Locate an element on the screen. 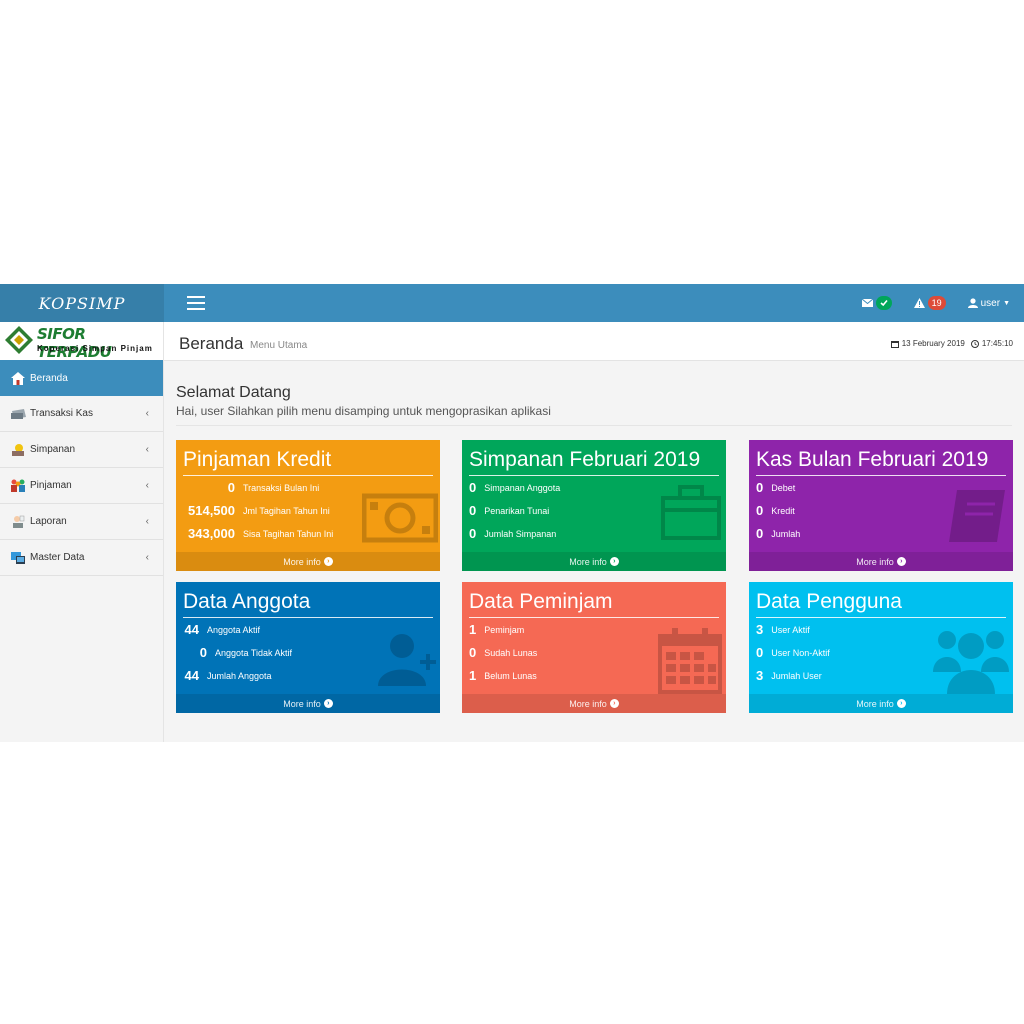 This screenshot has height=1024, width=1024. stat-row: 514,500 Jml Tagihan Tahun Ini is located at coordinates (256, 510).